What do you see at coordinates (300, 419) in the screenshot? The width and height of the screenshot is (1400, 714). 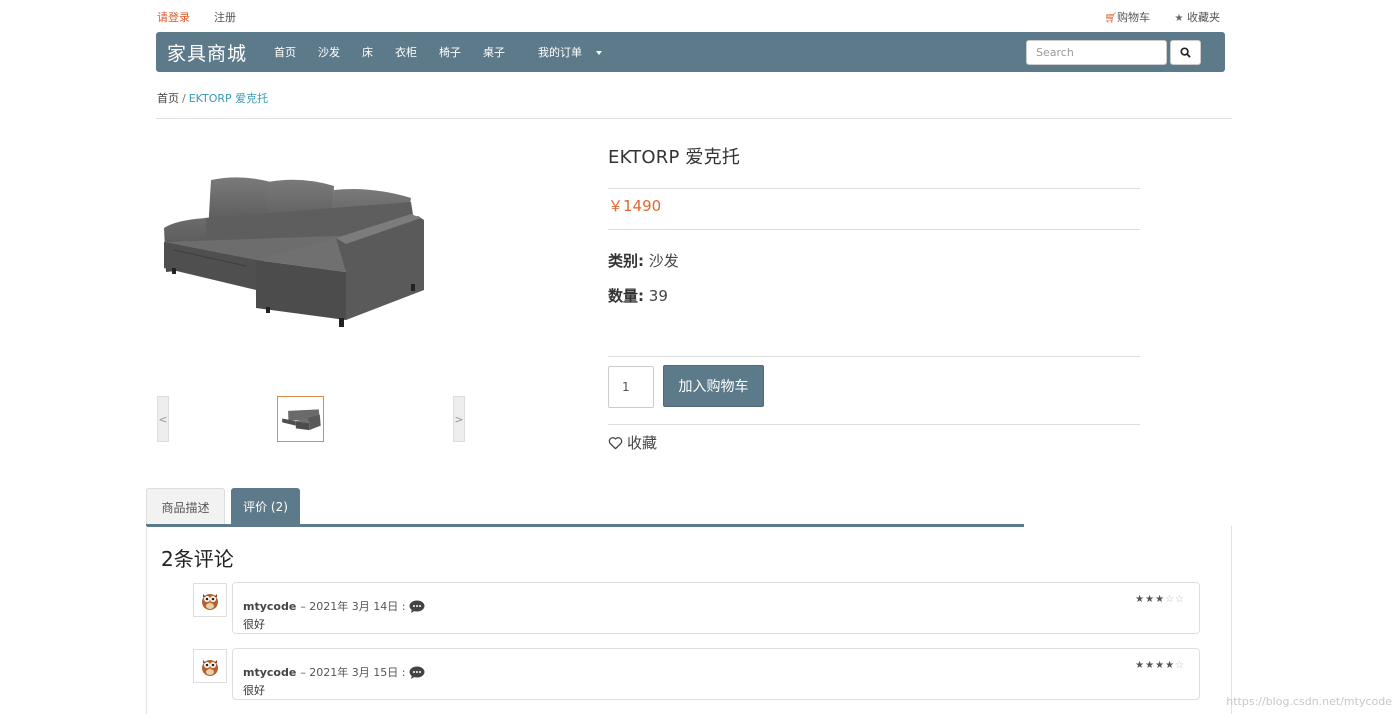 I see `gallery-thumbnail` at bounding box center [300, 419].